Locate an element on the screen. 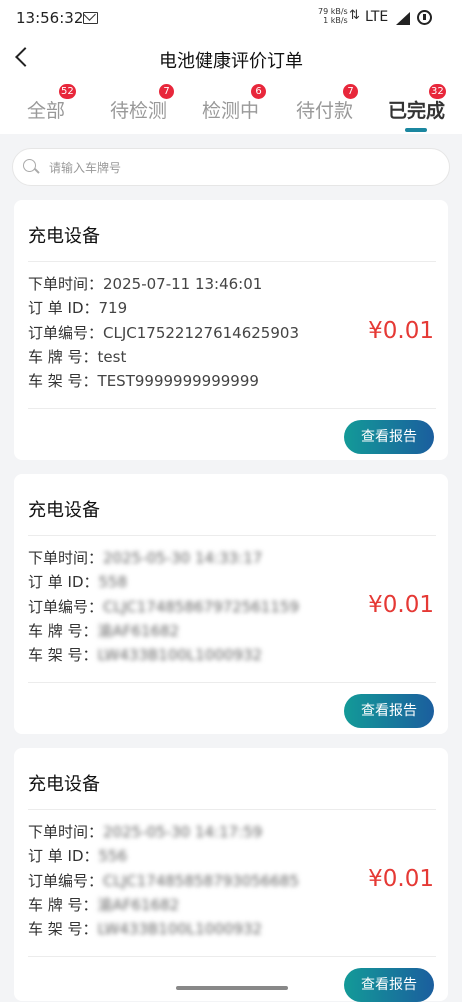  active-tab-indicator is located at coordinates (416, 130).